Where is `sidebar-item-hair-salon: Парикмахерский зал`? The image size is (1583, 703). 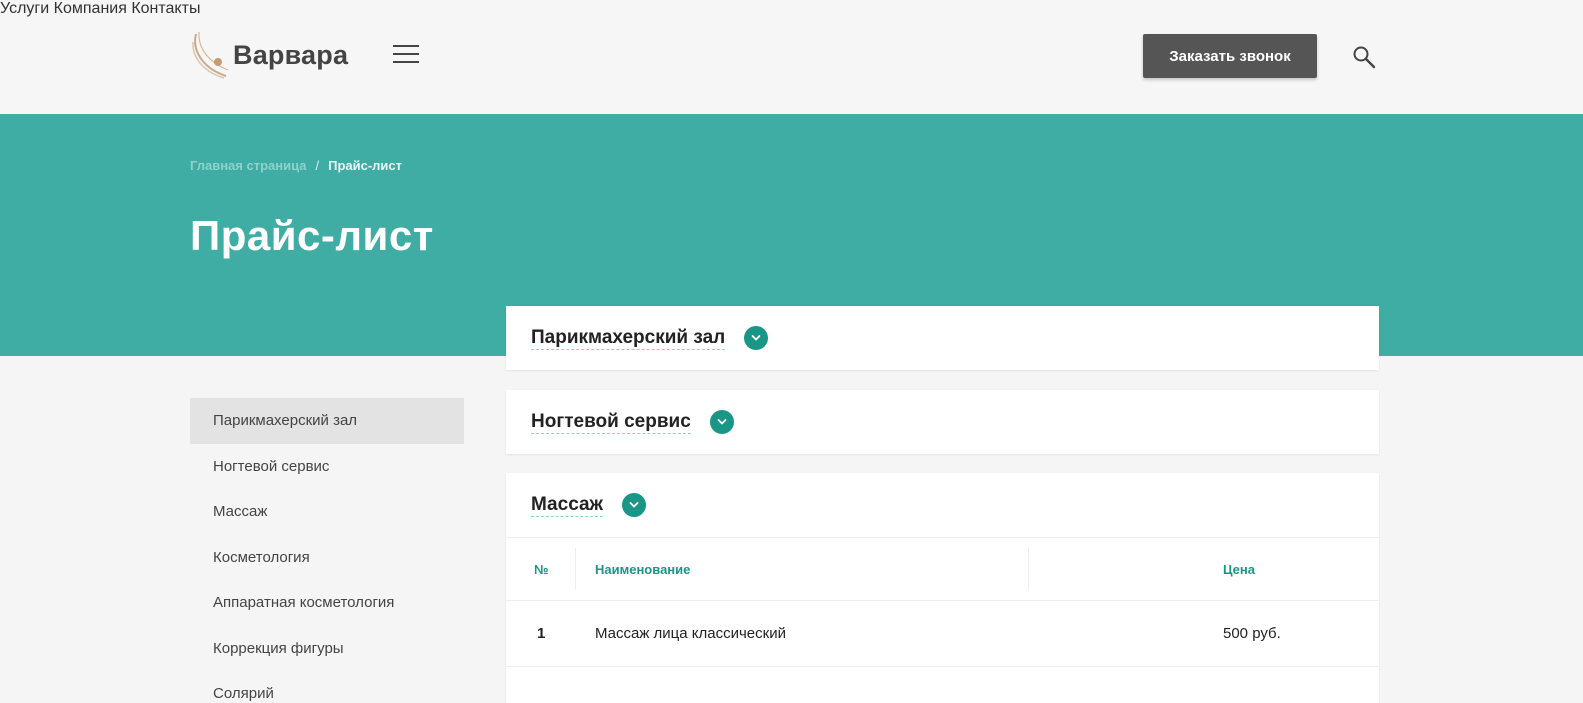 sidebar-item-hair-salon: Парикмахерский зал is located at coordinates (327, 421).